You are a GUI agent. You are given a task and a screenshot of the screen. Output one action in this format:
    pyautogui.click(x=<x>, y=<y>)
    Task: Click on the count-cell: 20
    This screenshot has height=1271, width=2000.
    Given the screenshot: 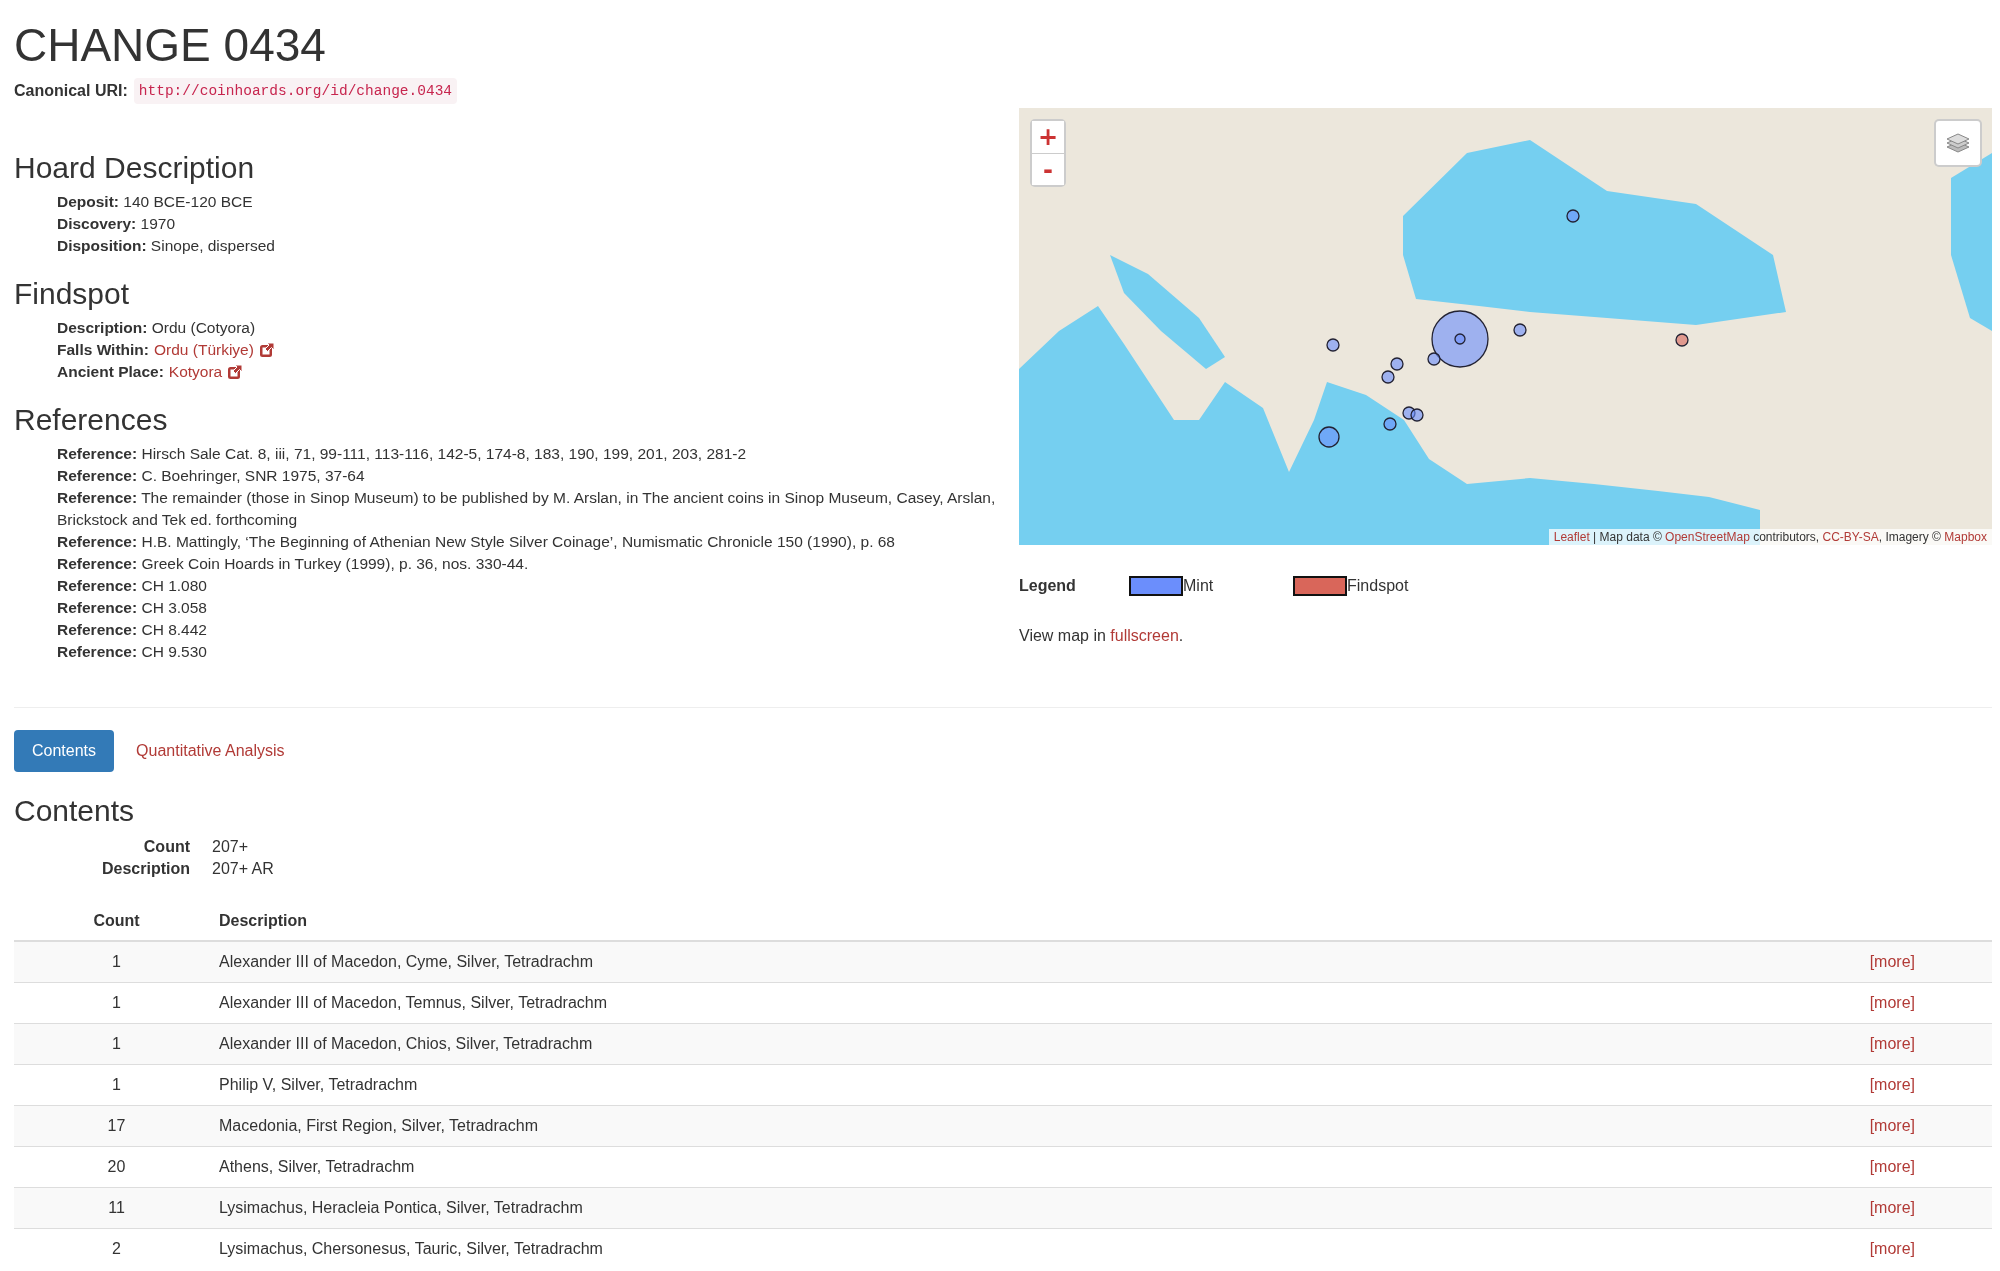 What is the action you would take?
    pyautogui.click(x=116, y=1166)
    